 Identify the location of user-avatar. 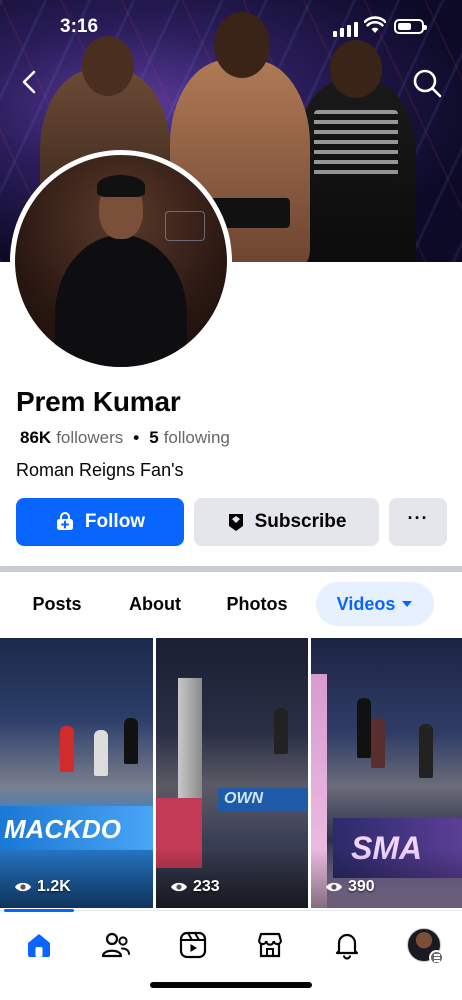
(425, 946).